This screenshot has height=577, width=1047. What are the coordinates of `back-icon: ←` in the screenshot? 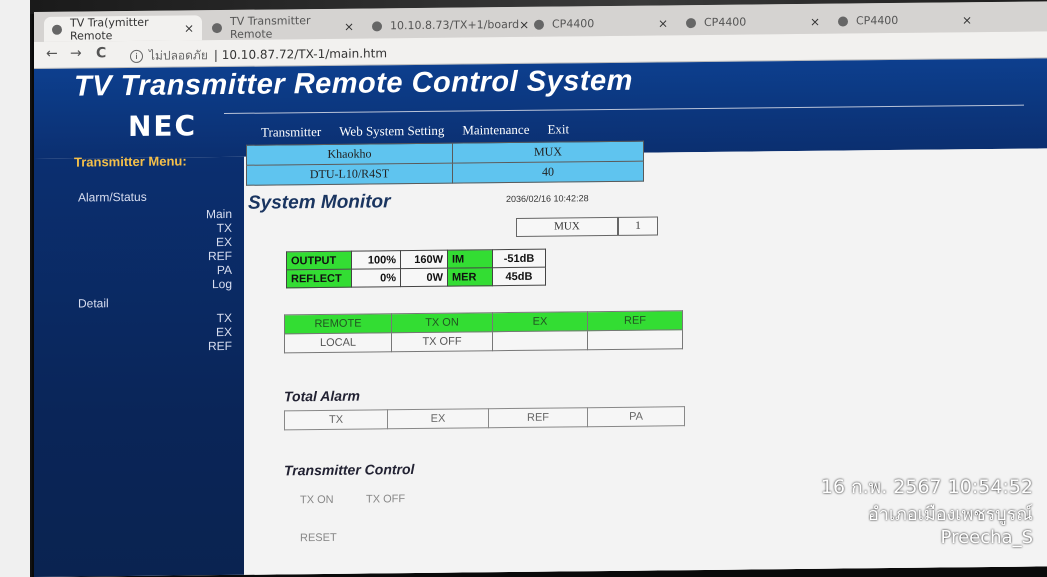 It's located at (52, 54).